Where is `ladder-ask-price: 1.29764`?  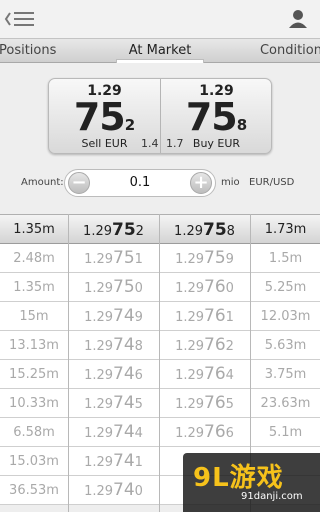 ladder-ask-price: 1.29764 is located at coordinates (204, 374).